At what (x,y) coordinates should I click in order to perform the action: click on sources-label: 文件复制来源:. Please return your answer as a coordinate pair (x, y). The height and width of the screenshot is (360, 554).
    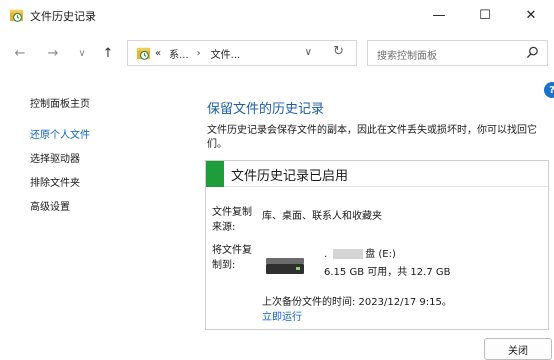
    Looking at the image, I should click on (232, 220).